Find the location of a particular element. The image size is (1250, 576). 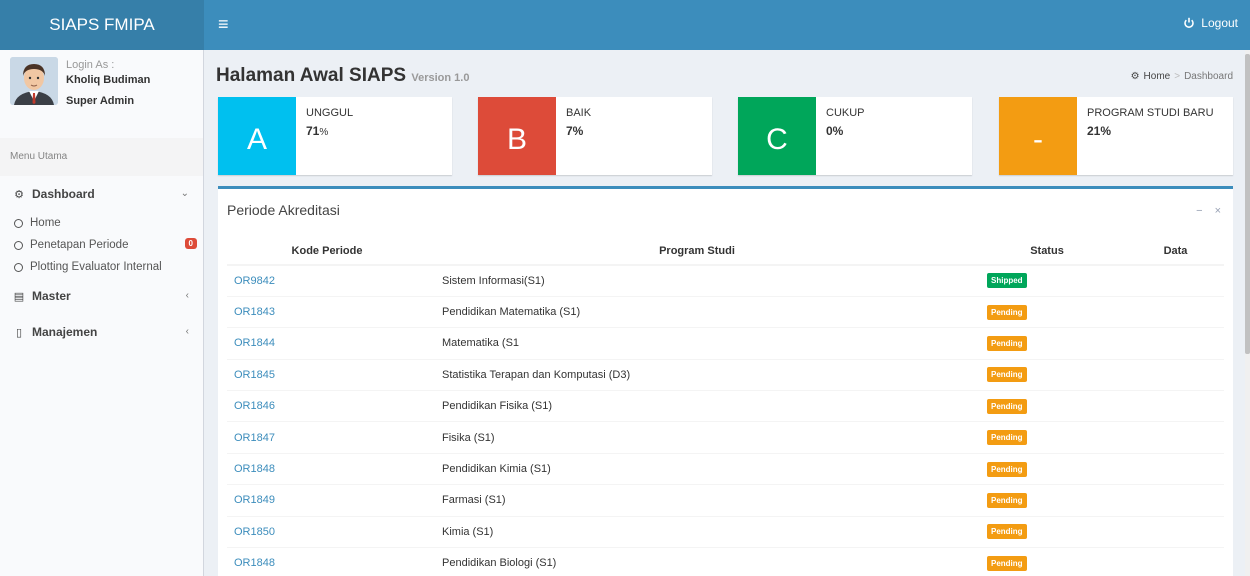

program-studi-cell: Pendidikan Matematika (S1) is located at coordinates (697, 311).